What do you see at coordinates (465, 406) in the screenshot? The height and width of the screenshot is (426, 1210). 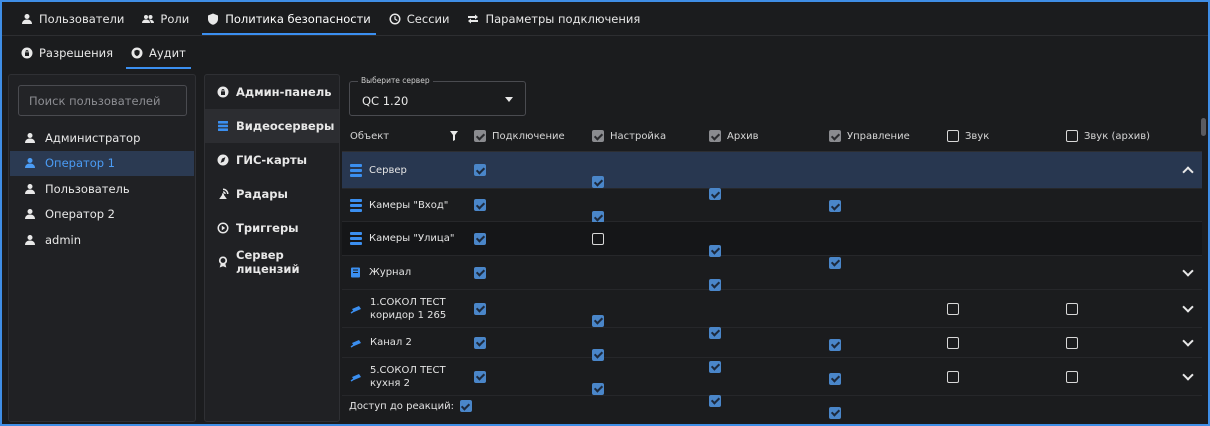 I see `reaction-access-checkbox` at bounding box center [465, 406].